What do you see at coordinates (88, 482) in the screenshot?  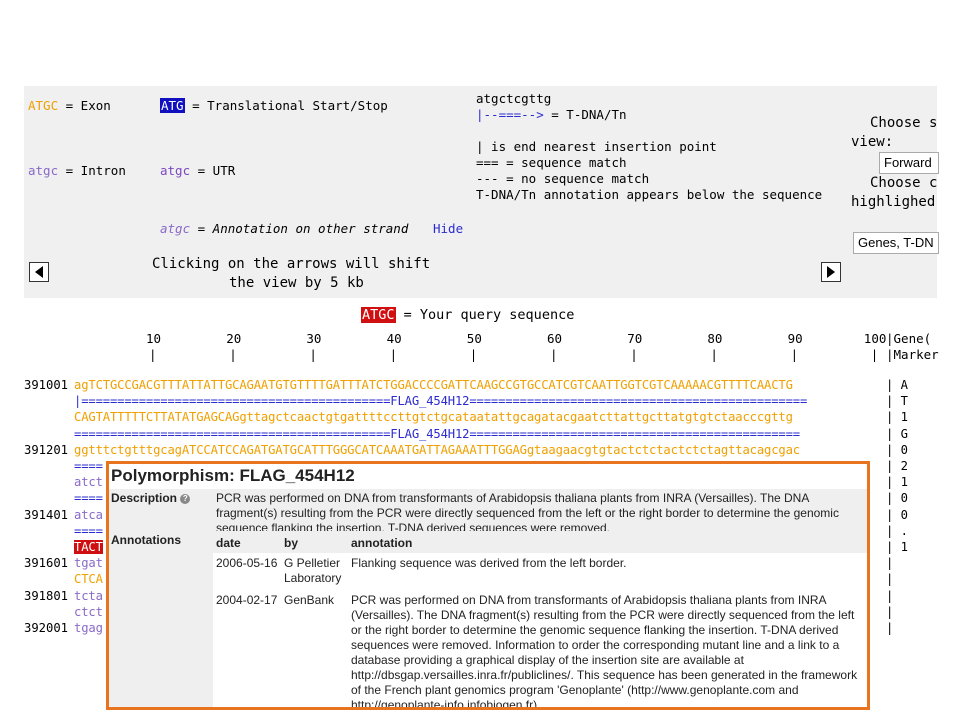 I see `sequence-line: atct` at bounding box center [88, 482].